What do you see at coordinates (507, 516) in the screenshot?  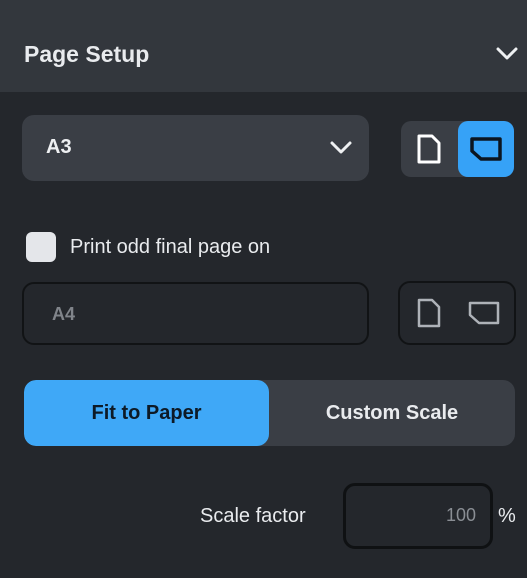 I see `scale-factor-unit: %` at bounding box center [507, 516].